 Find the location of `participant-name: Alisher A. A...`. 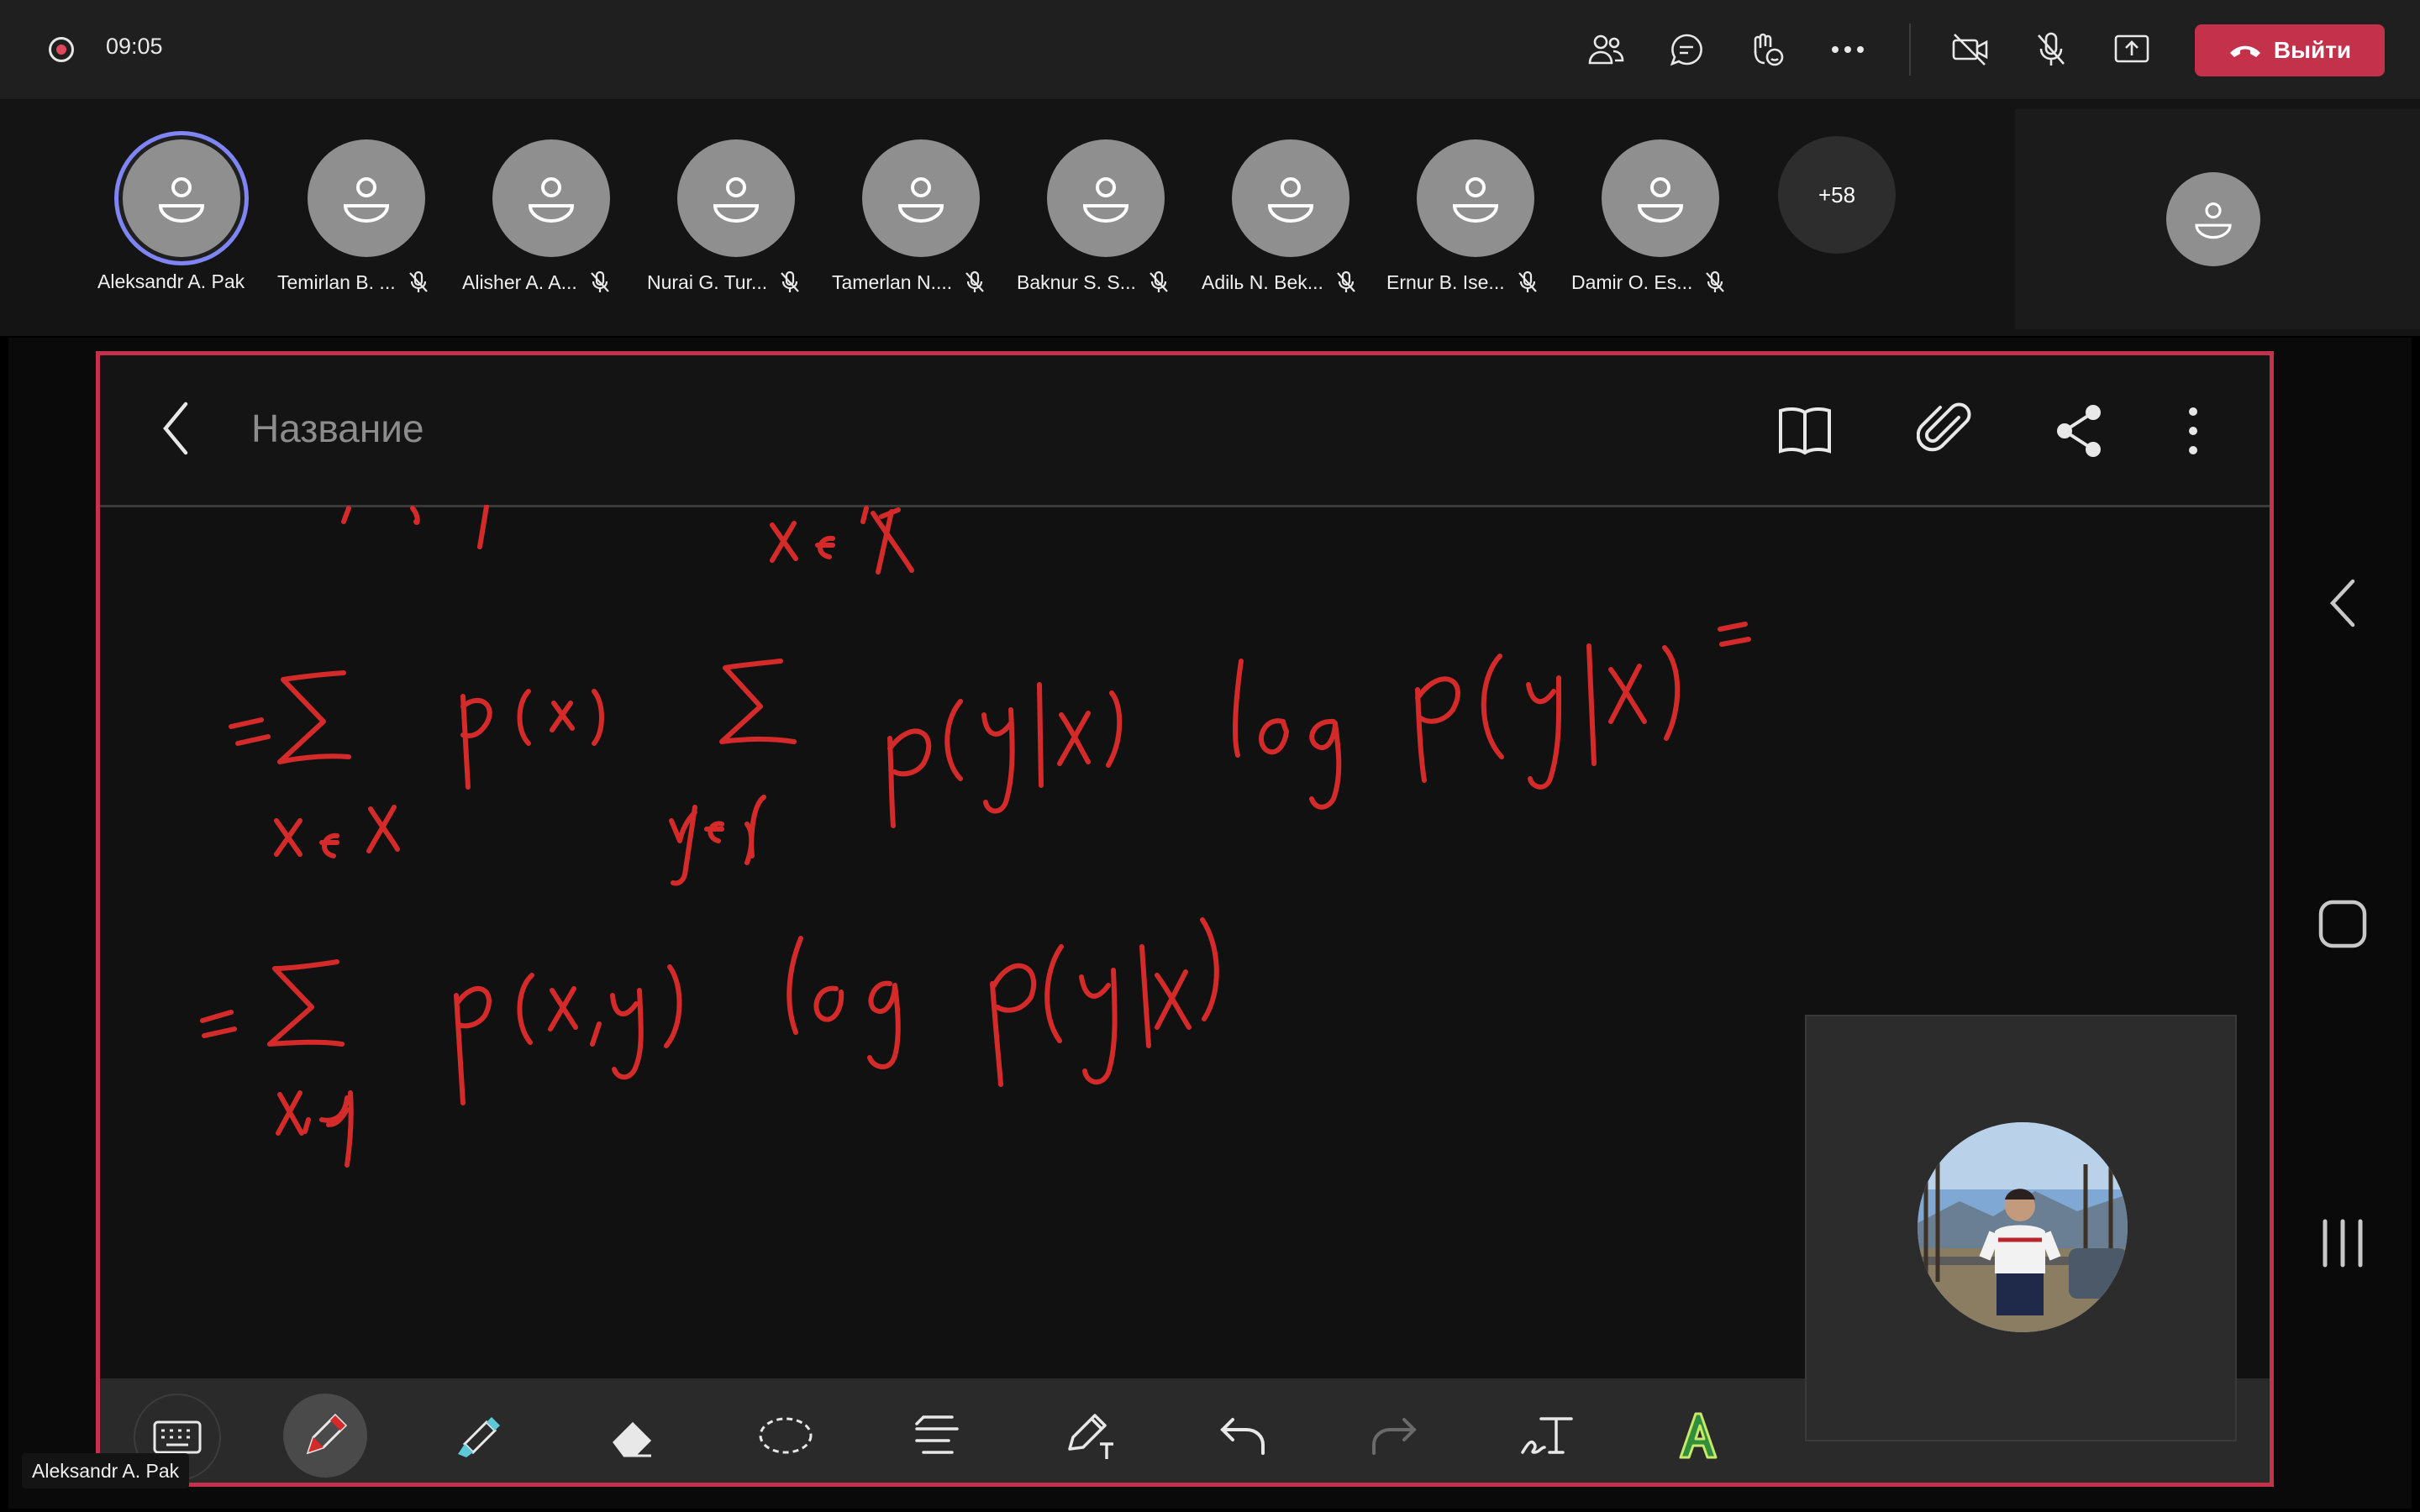

participant-name: Alisher A. A... is located at coordinates (519, 281).